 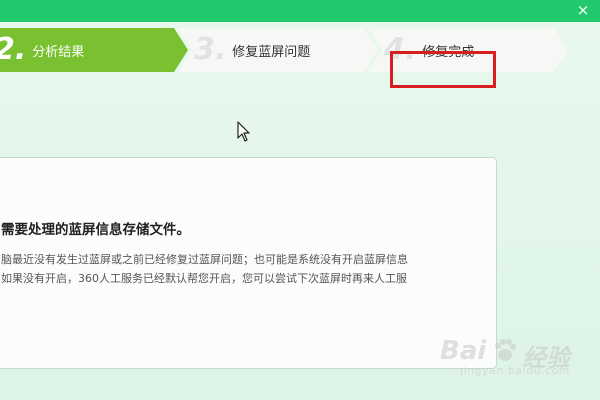 What do you see at coordinates (271, 52) in the screenshot?
I see `step-label: 修复蓝屏问题` at bounding box center [271, 52].